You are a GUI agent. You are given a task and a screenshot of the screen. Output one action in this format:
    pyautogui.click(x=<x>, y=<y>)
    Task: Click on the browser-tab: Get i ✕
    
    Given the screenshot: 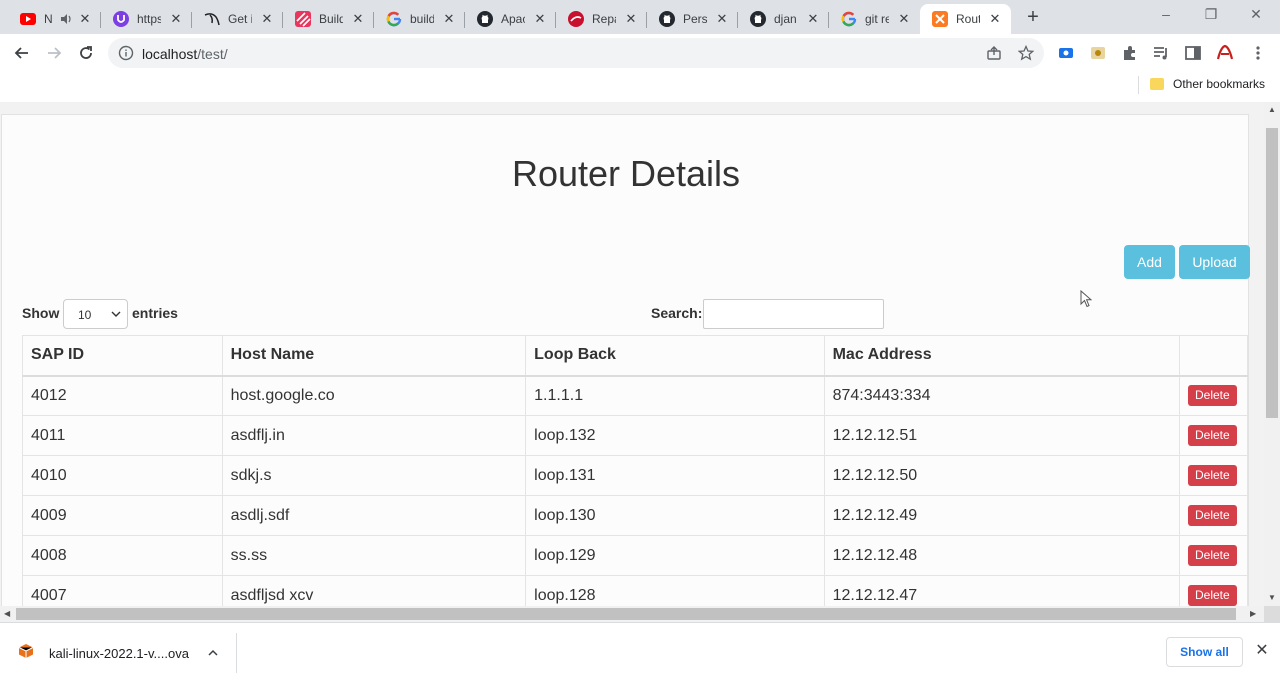 What is the action you would take?
    pyautogui.click(x=237, y=19)
    